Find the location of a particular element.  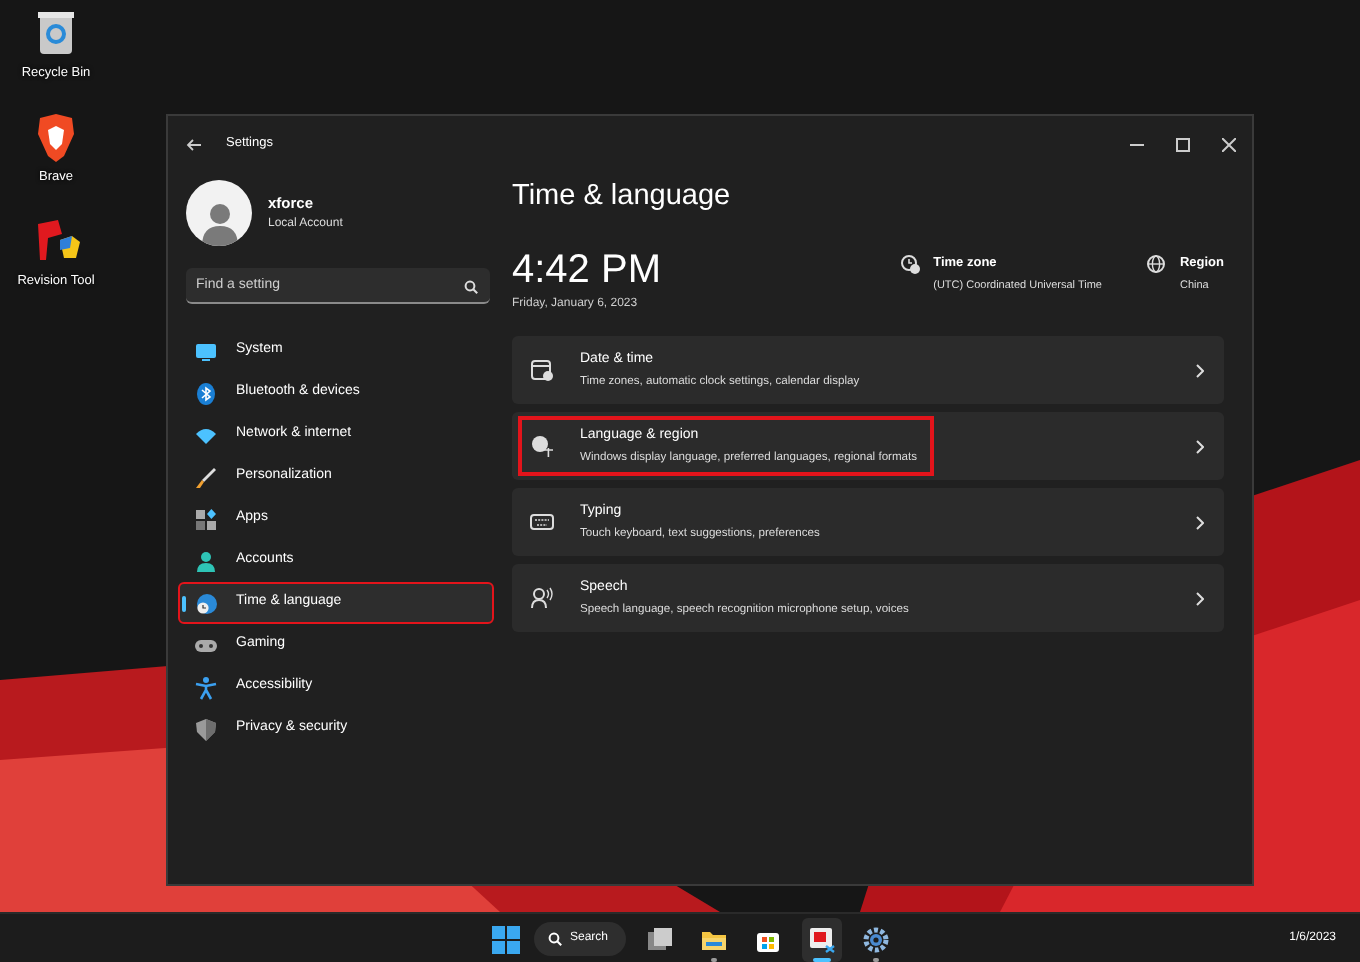

settings-icon is located at coordinates (876, 939).